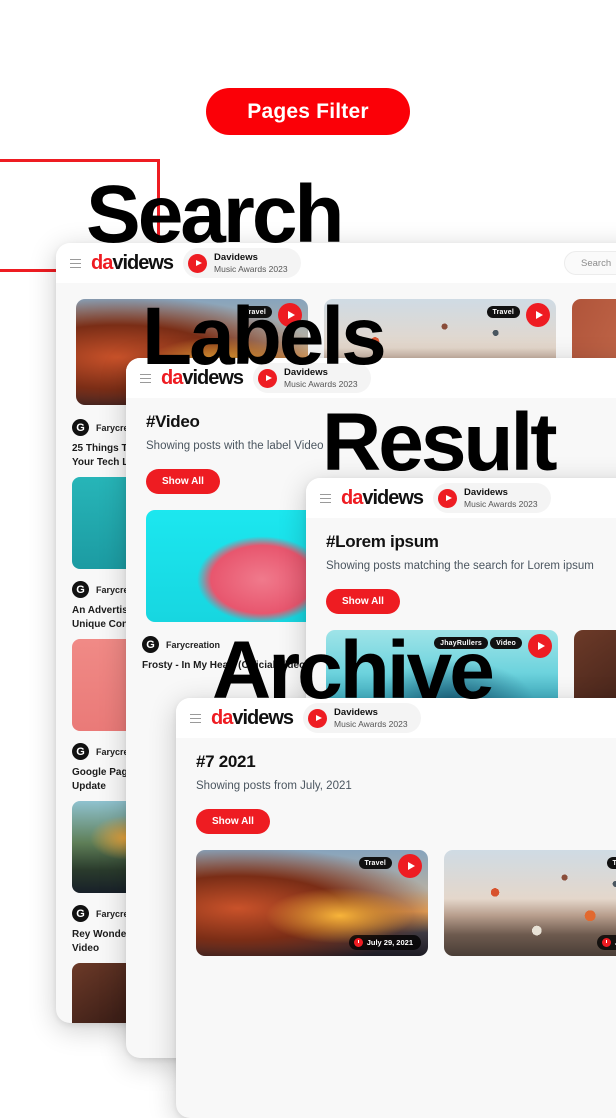  Describe the element at coordinates (382, 541) in the screenshot. I see `page-title: #Lorem ipsum` at that location.